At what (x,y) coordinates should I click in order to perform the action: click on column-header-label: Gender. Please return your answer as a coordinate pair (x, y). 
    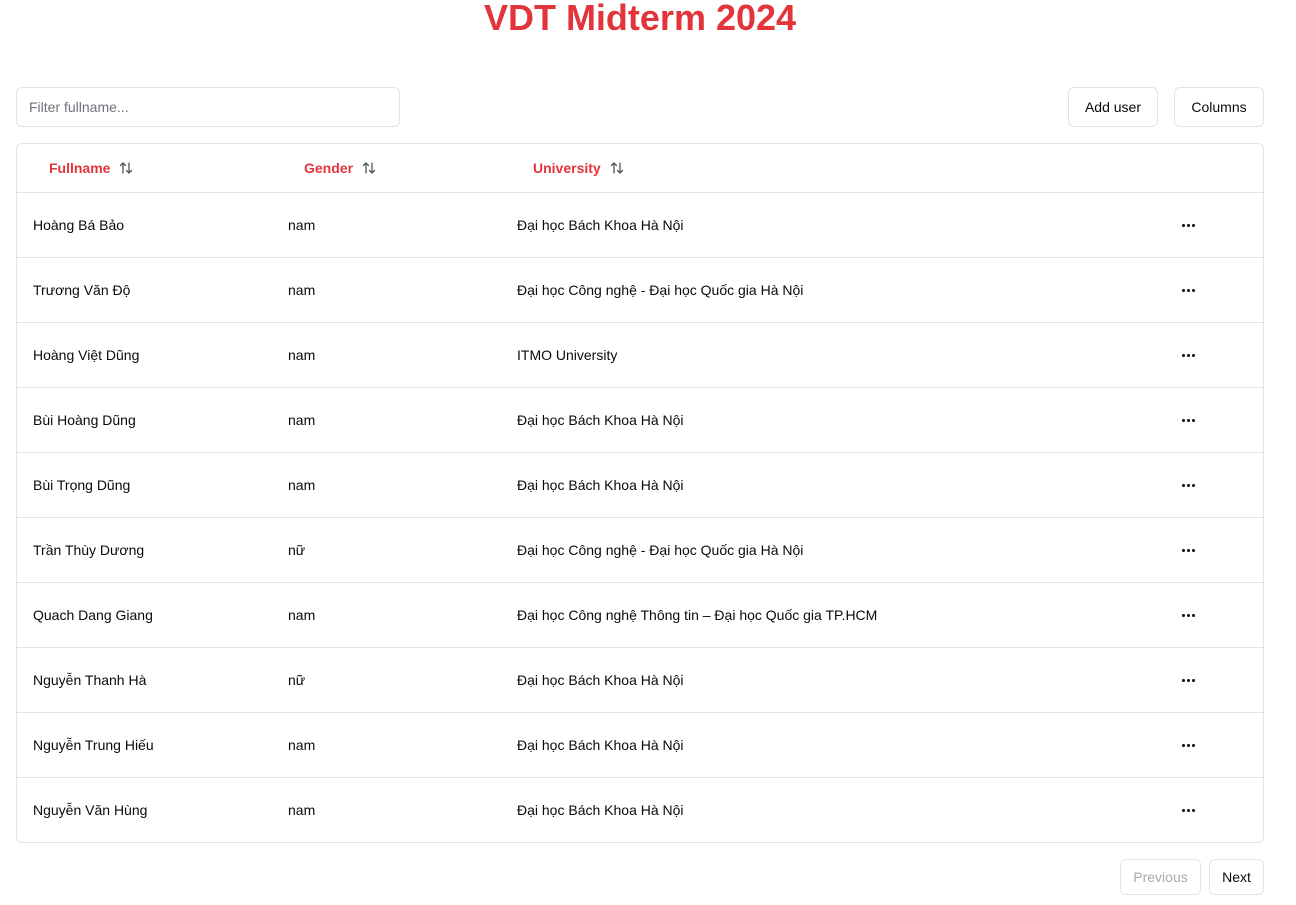
    Looking at the image, I should click on (329, 168).